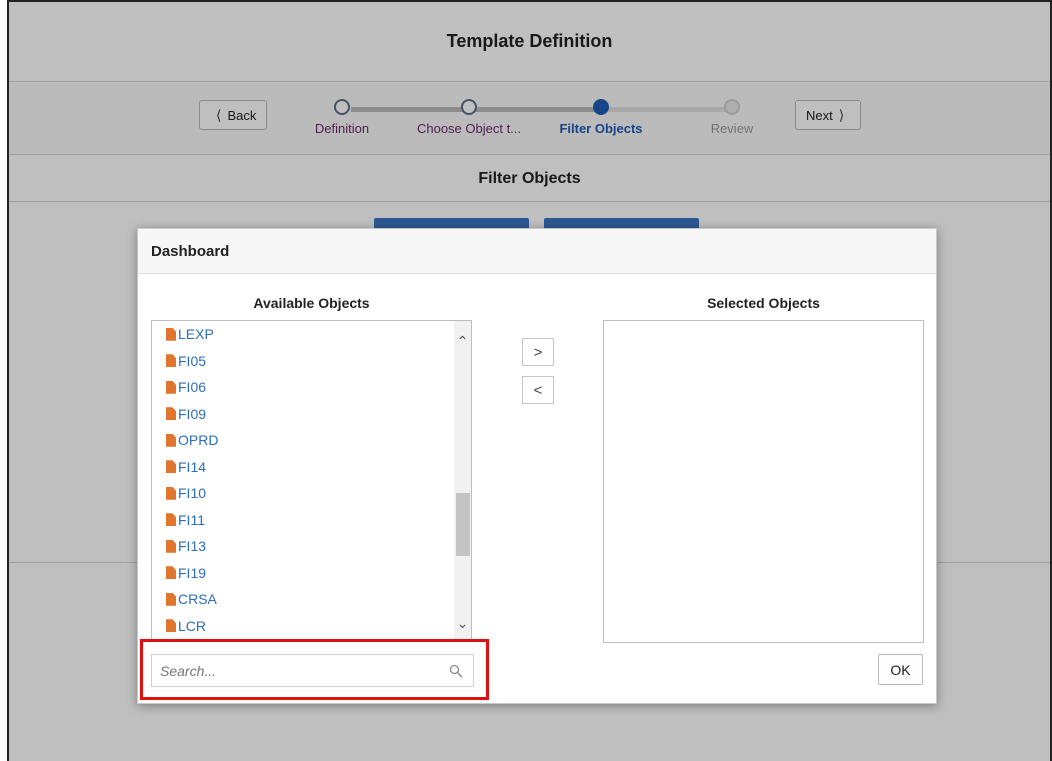  What do you see at coordinates (763, 481) in the screenshot?
I see `selected-objects-list` at bounding box center [763, 481].